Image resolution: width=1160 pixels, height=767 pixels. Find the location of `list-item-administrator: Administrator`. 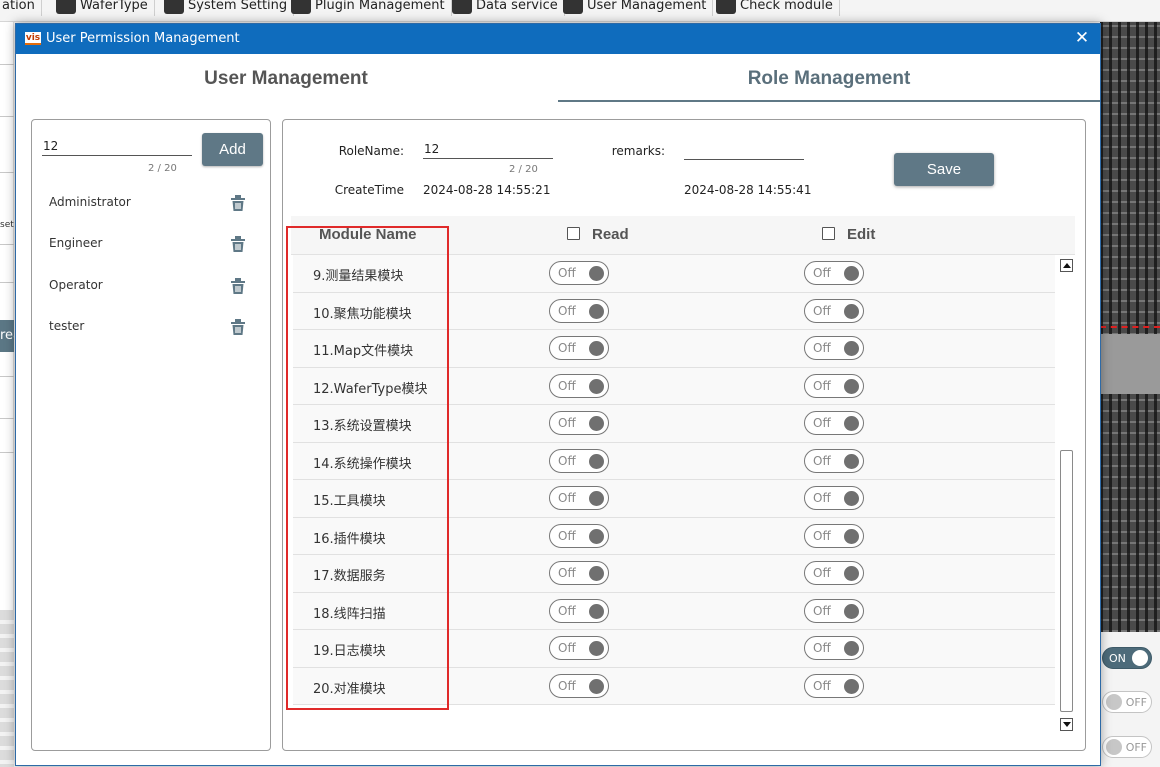

list-item-administrator: Administrator is located at coordinates (151, 203).